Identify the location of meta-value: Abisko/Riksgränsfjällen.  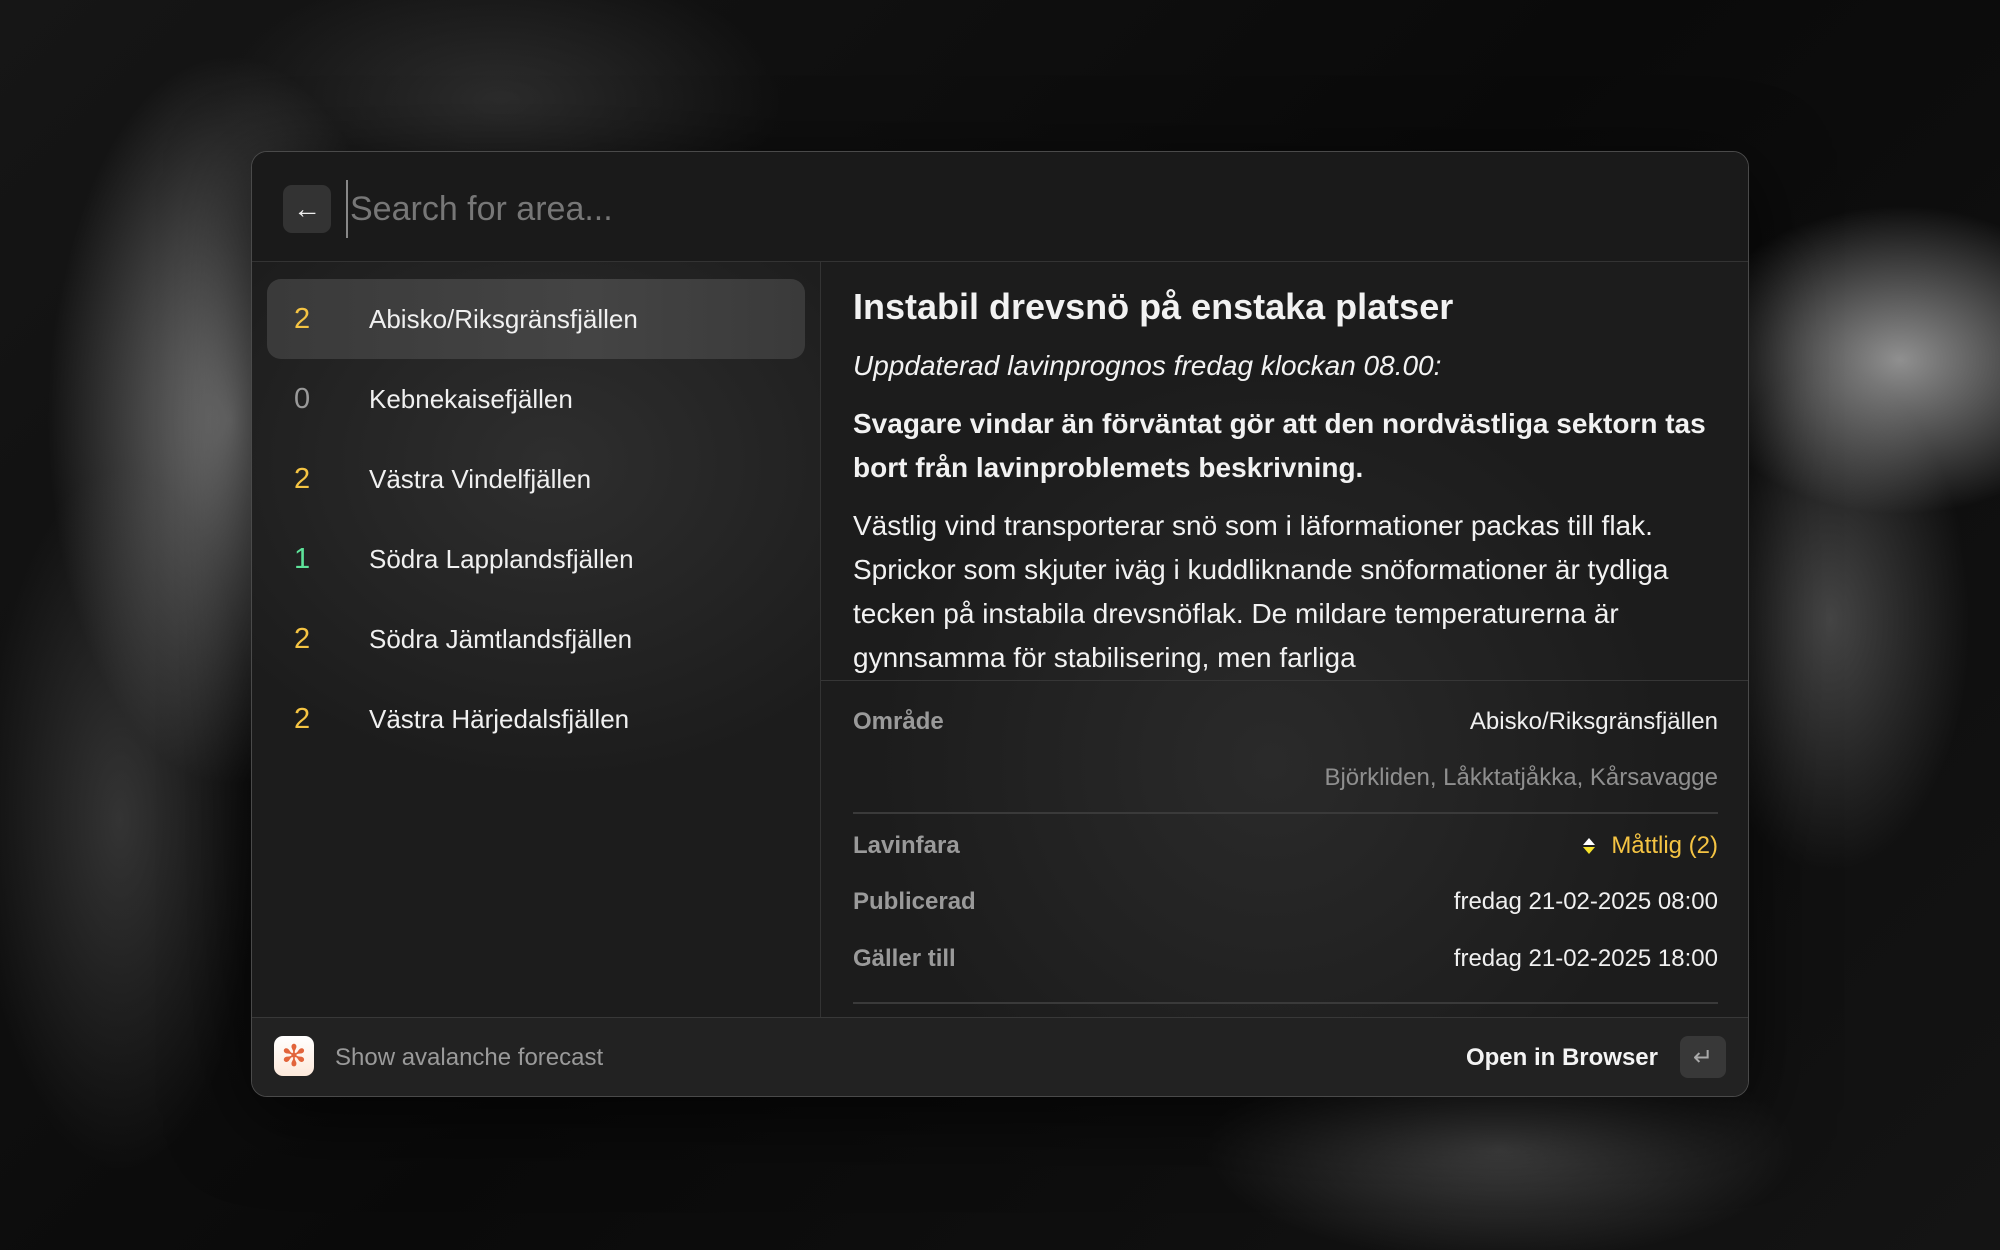
(1593, 721).